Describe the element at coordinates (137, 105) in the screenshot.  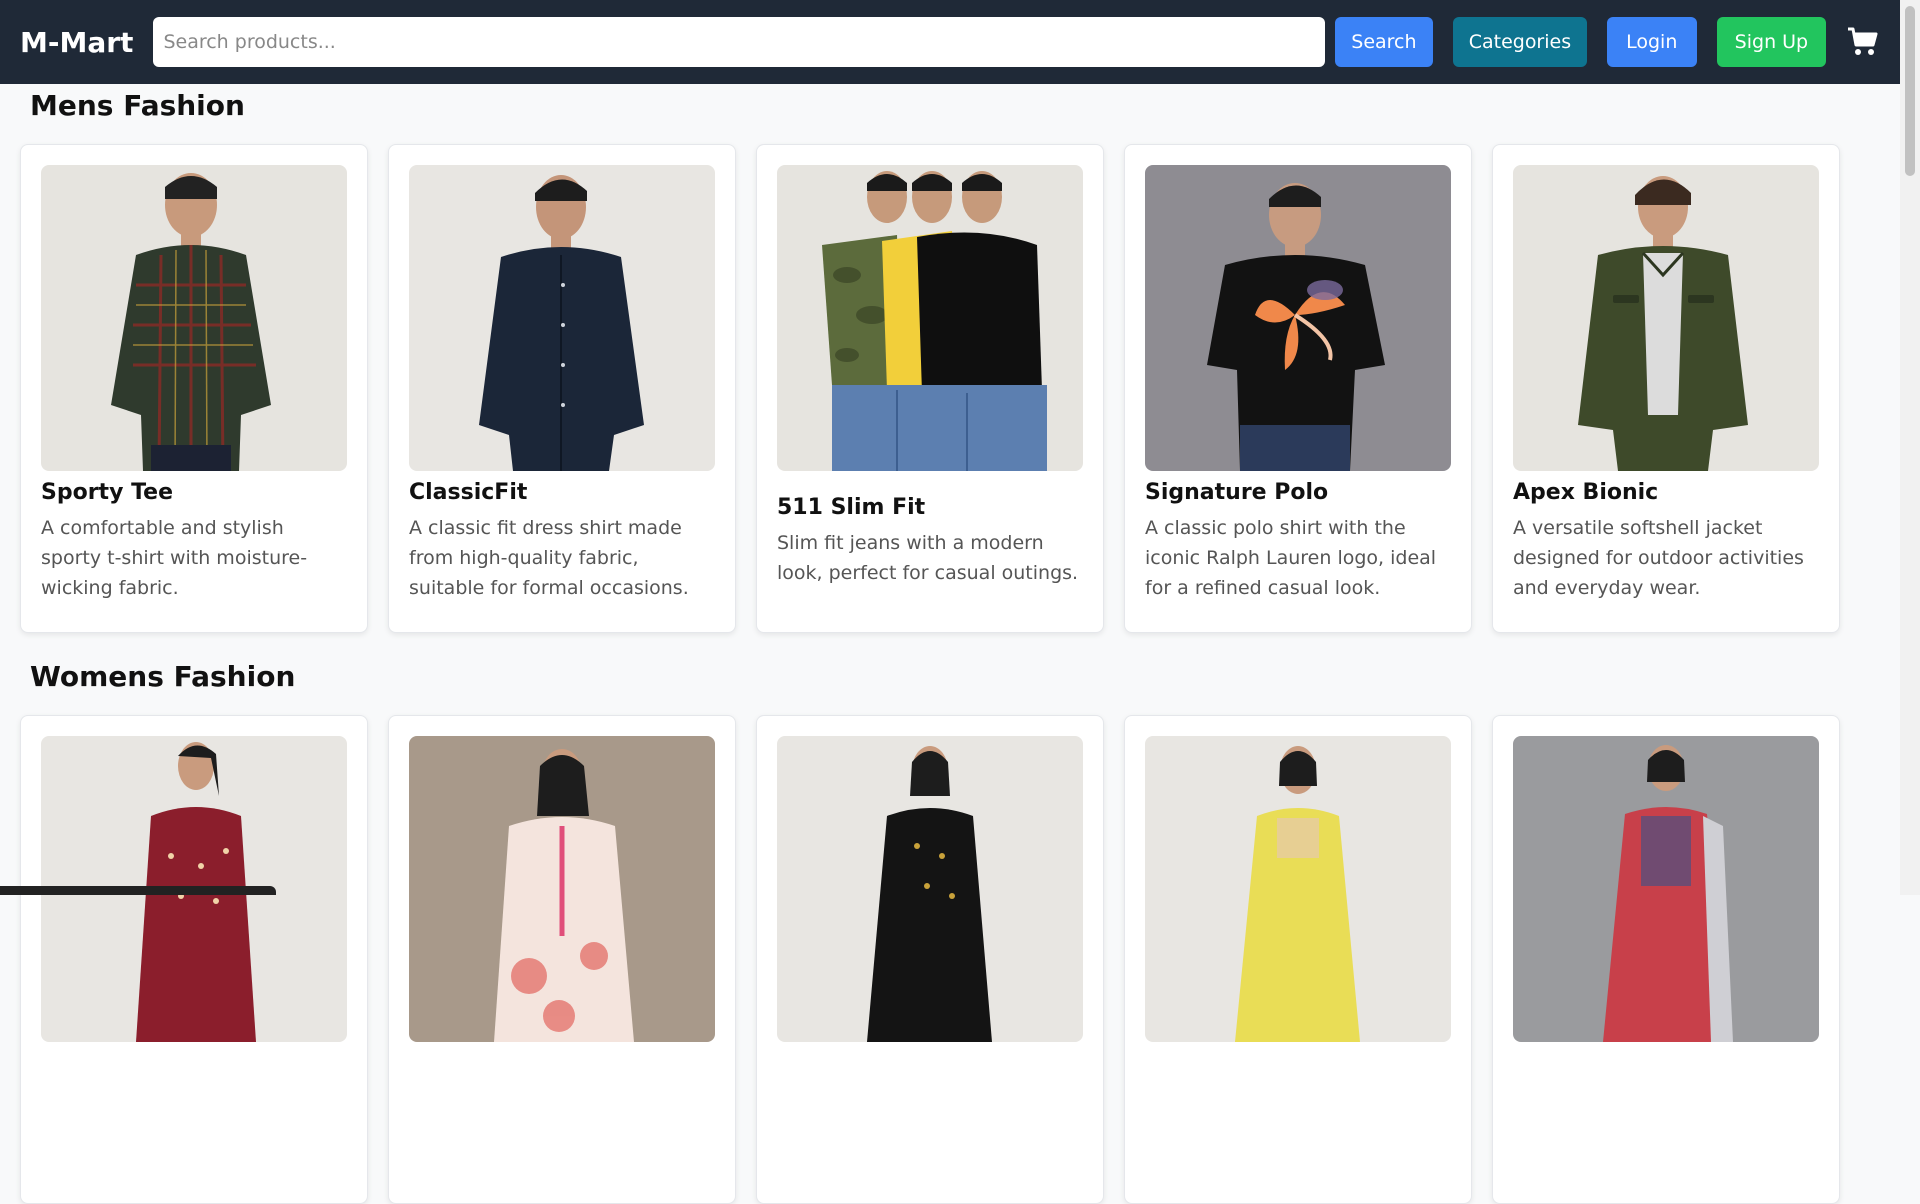
I see `section-title-mens: Mens Fashion` at that location.